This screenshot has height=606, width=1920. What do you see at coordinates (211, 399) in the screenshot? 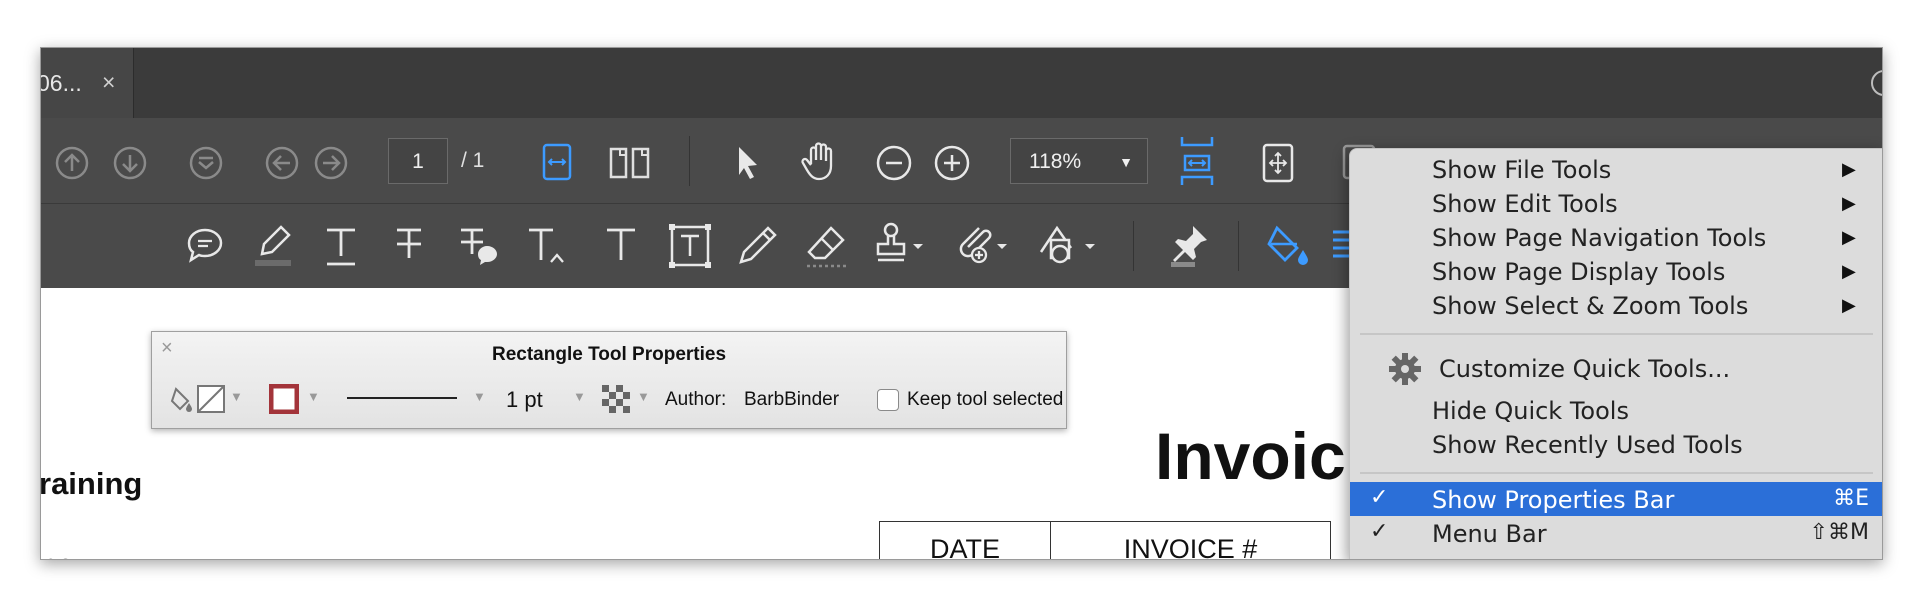
I see `fill-color-none-icon` at bounding box center [211, 399].